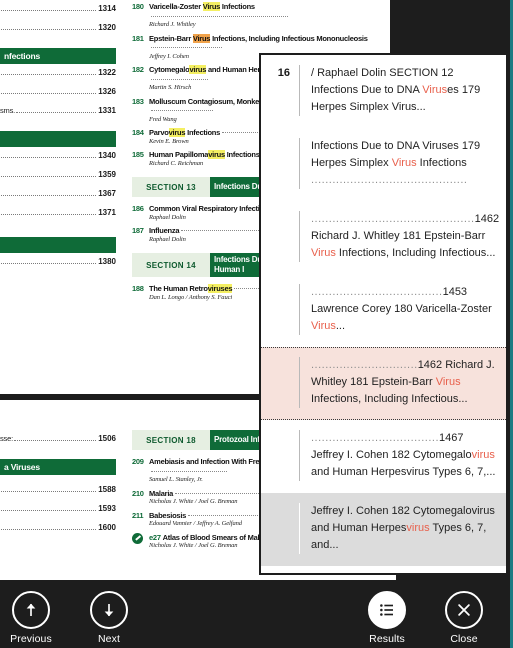 Image resolution: width=513 pixels, height=648 pixels. I want to click on section-tag: SECTION 14, so click(171, 265).